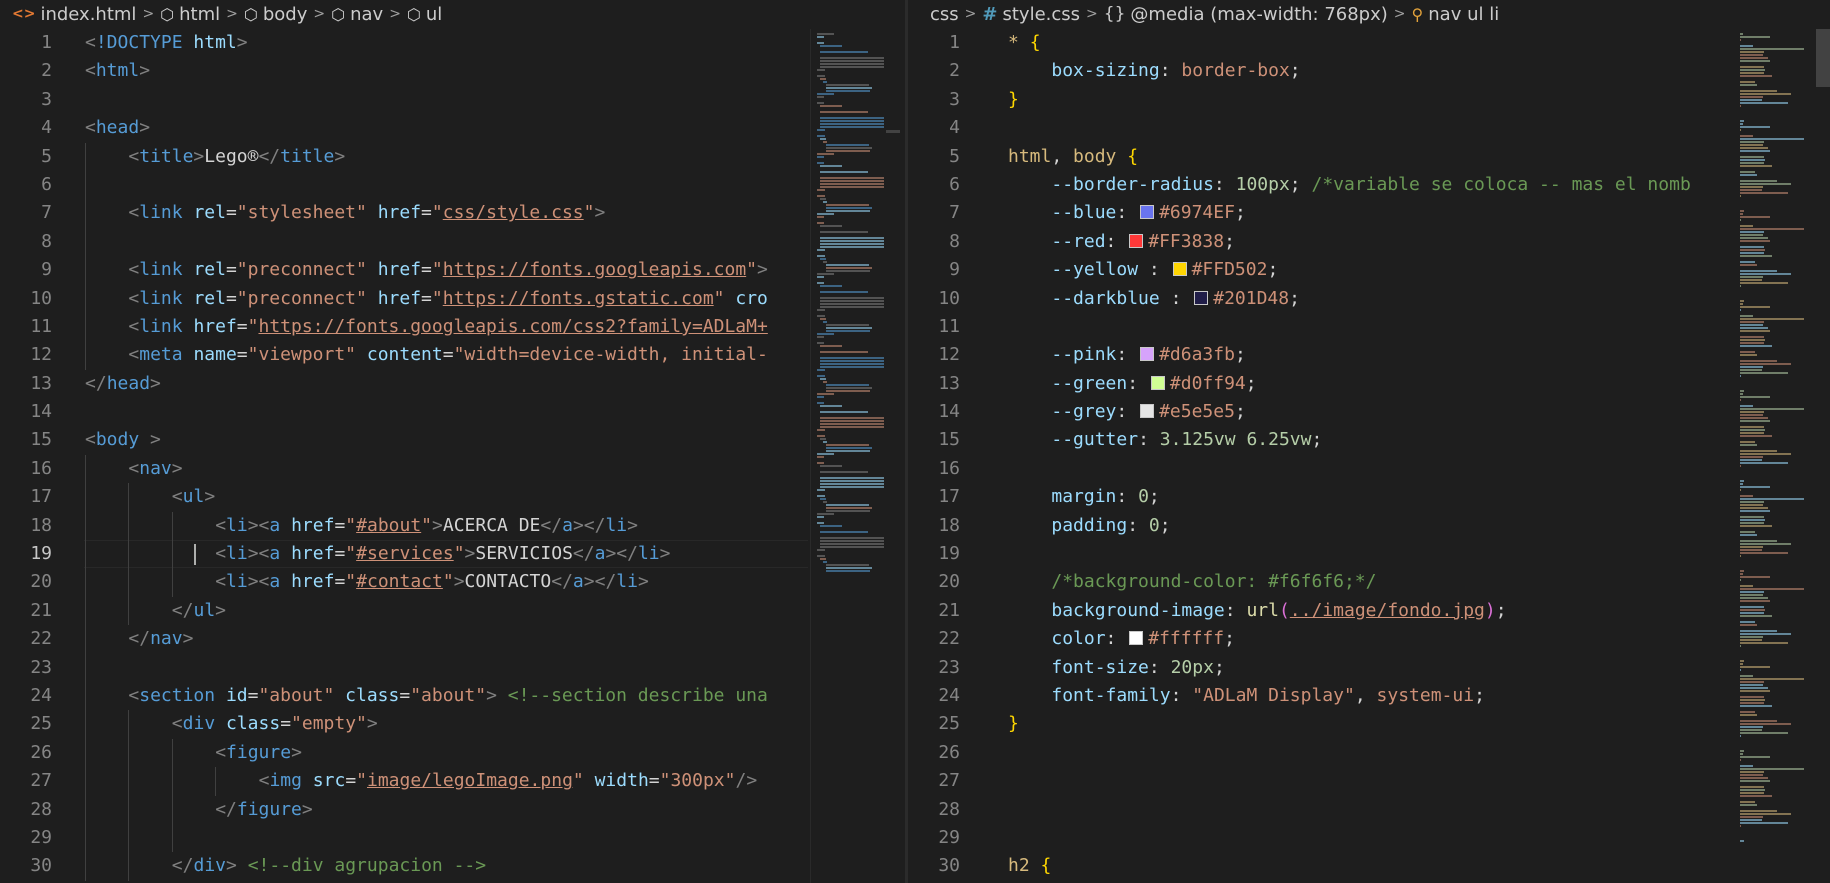 The image size is (1830, 883). I want to click on code-line: 4, so click(1323, 128).